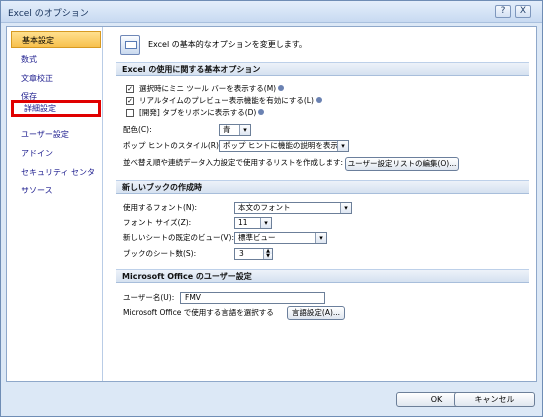 Image resolution: width=543 pixels, height=417 pixels. I want to click on sidebar-item-trust-center: セキュリティ センター, so click(56, 179).